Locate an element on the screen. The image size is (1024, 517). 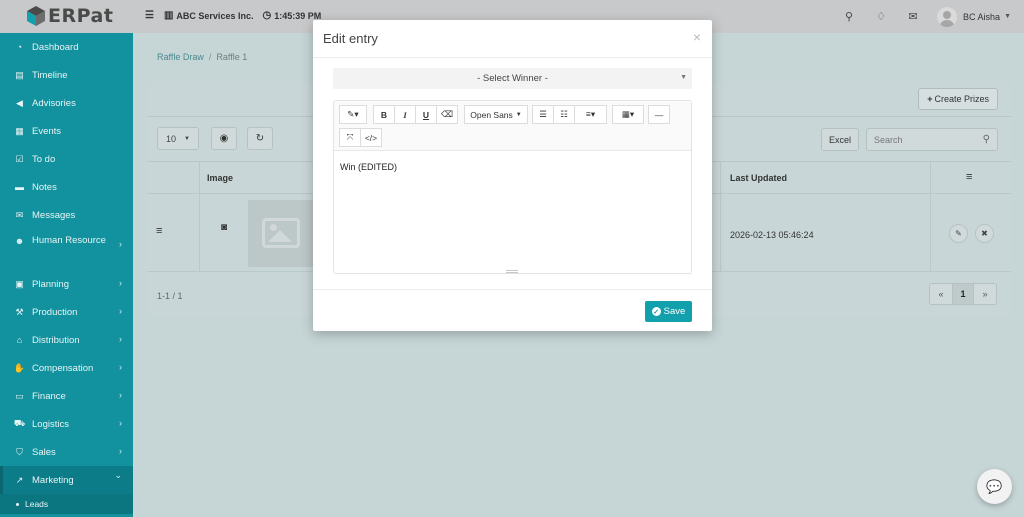
brand-logo: ERPat is located at coordinates (69, 16).